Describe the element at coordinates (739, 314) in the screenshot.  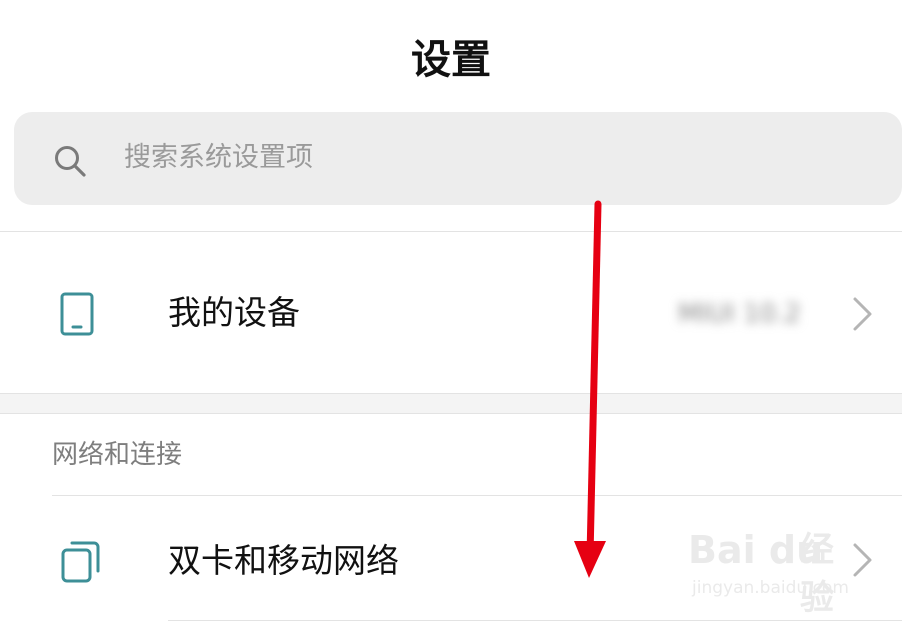
I see `device-version-value: MIUI 10.2` at that location.